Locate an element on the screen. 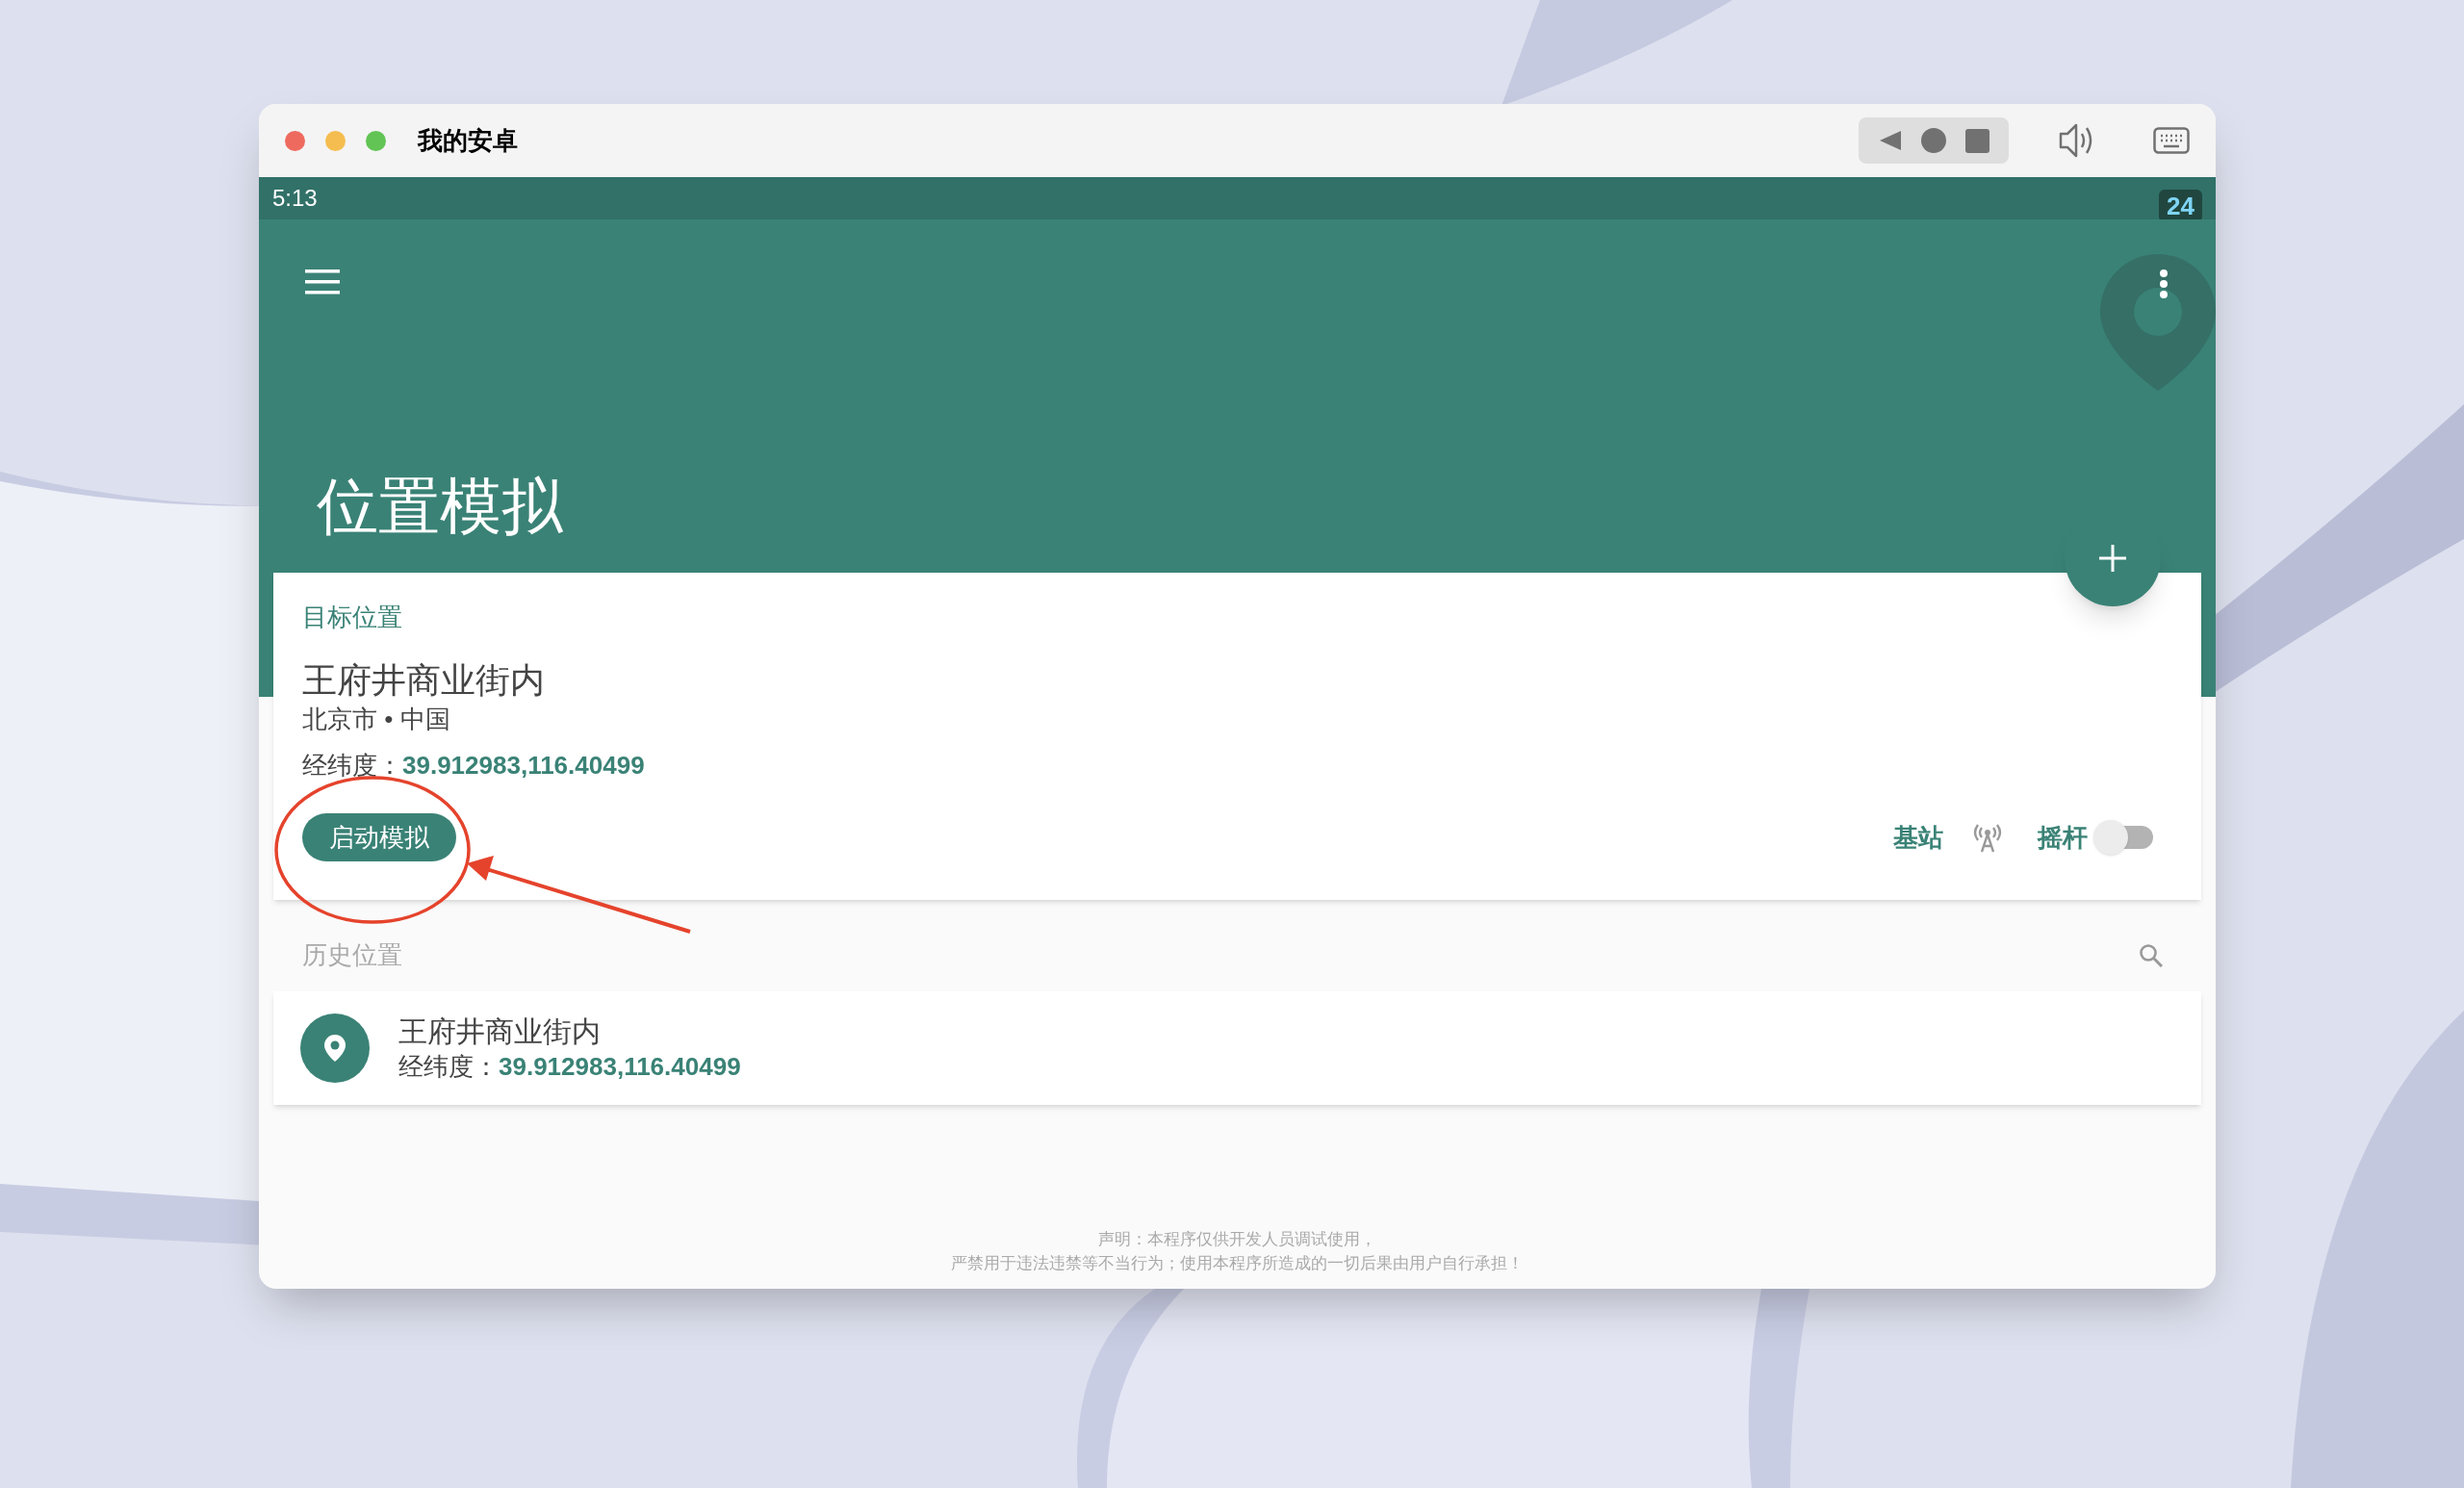 The image size is (2464, 1488). history-item: 王府井商业街内 经纬度：39.912983,116.40499 is located at coordinates (1237, 1048).